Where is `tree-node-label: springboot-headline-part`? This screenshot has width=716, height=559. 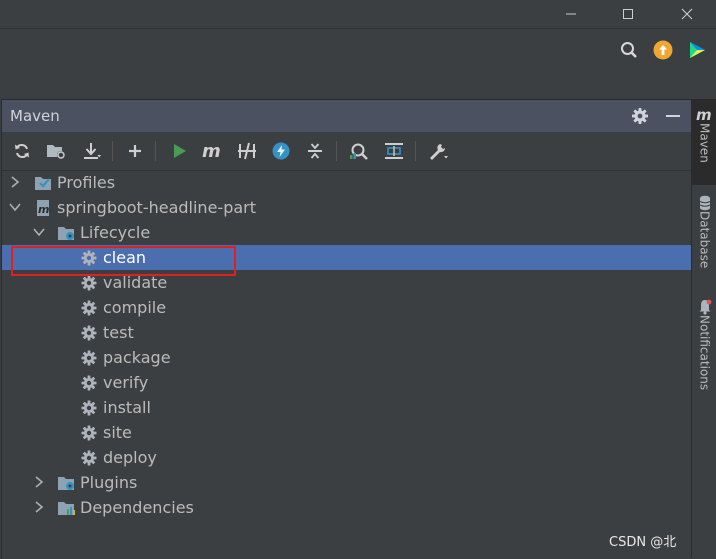 tree-node-label: springboot-headline-part is located at coordinates (156, 207).